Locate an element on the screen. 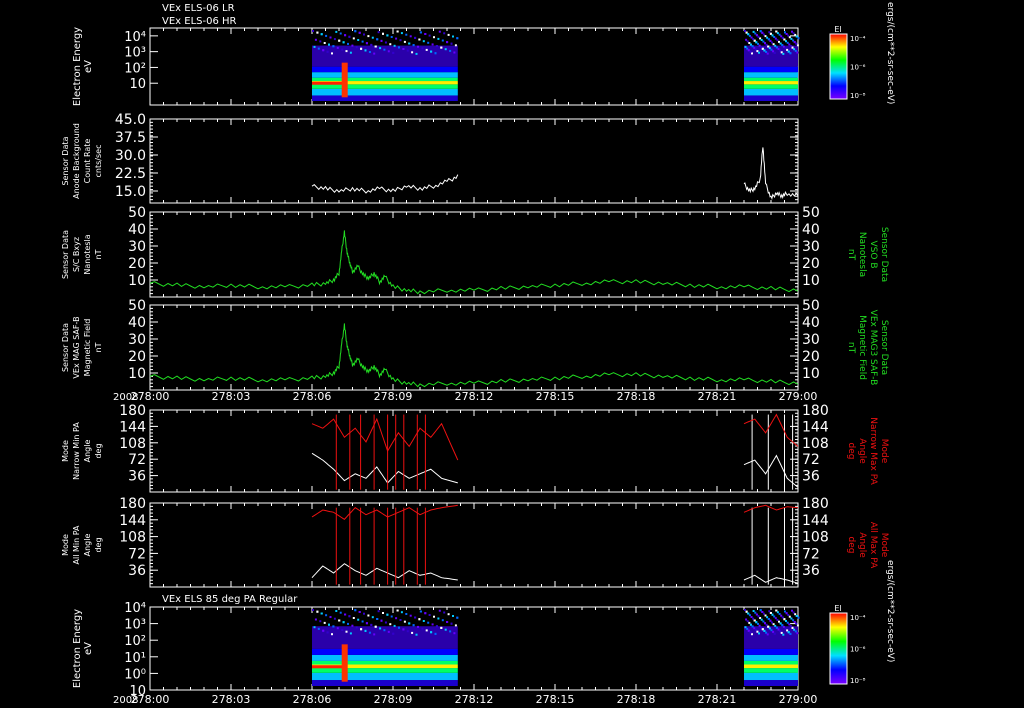 The image size is (1024, 708). panel4-ytick-label-right: 20 is located at coordinates (811, 357).